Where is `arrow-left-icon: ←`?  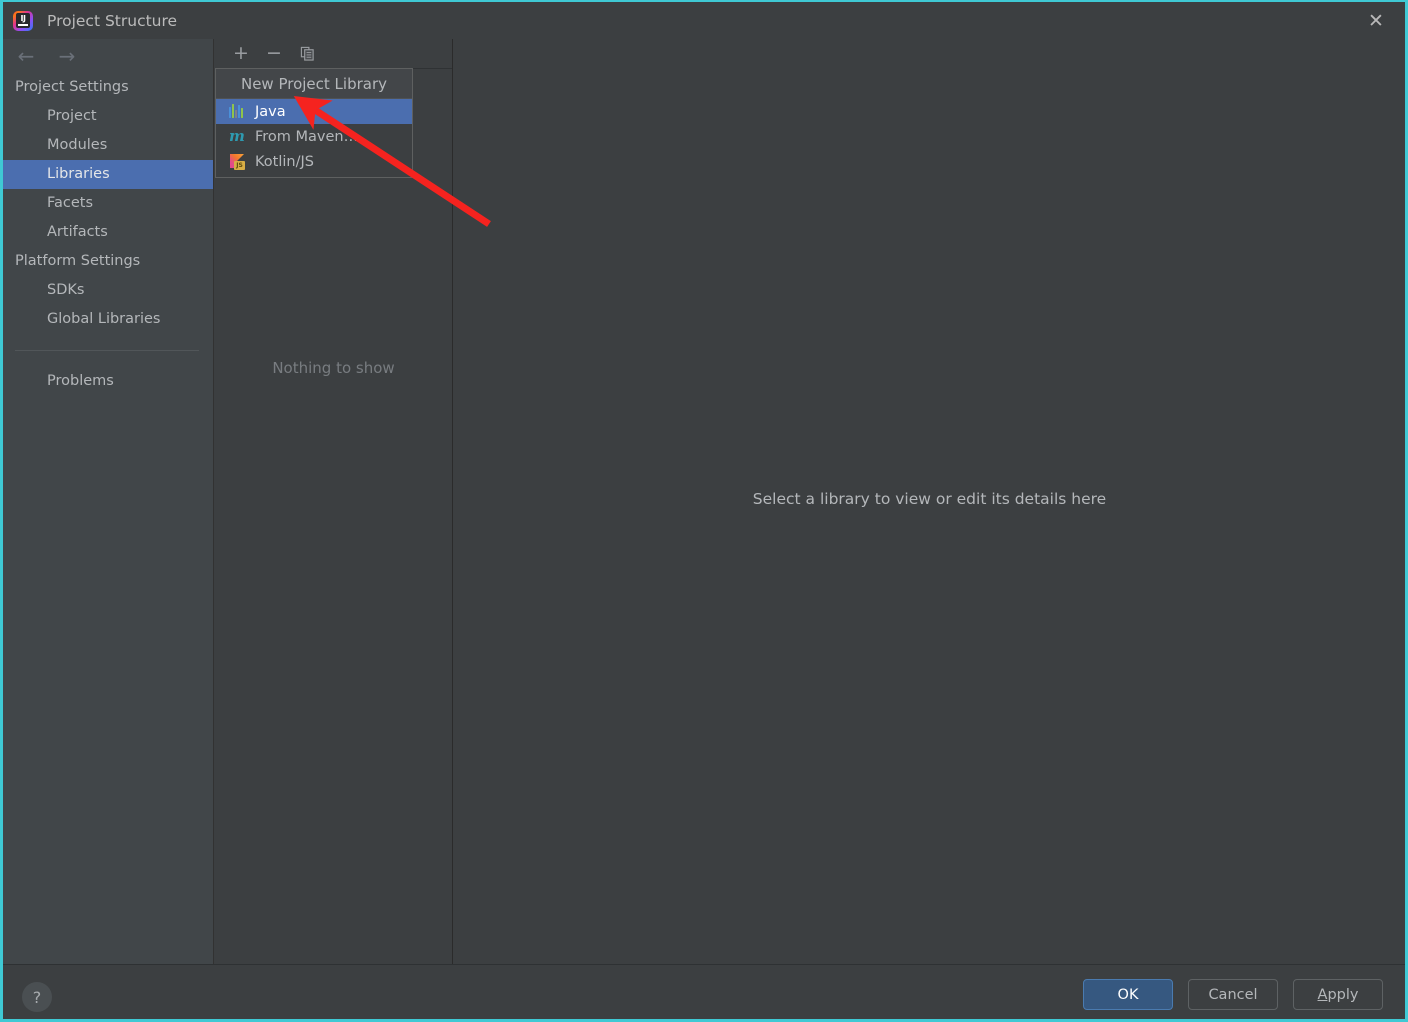 arrow-left-icon: ← is located at coordinates (26, 56).